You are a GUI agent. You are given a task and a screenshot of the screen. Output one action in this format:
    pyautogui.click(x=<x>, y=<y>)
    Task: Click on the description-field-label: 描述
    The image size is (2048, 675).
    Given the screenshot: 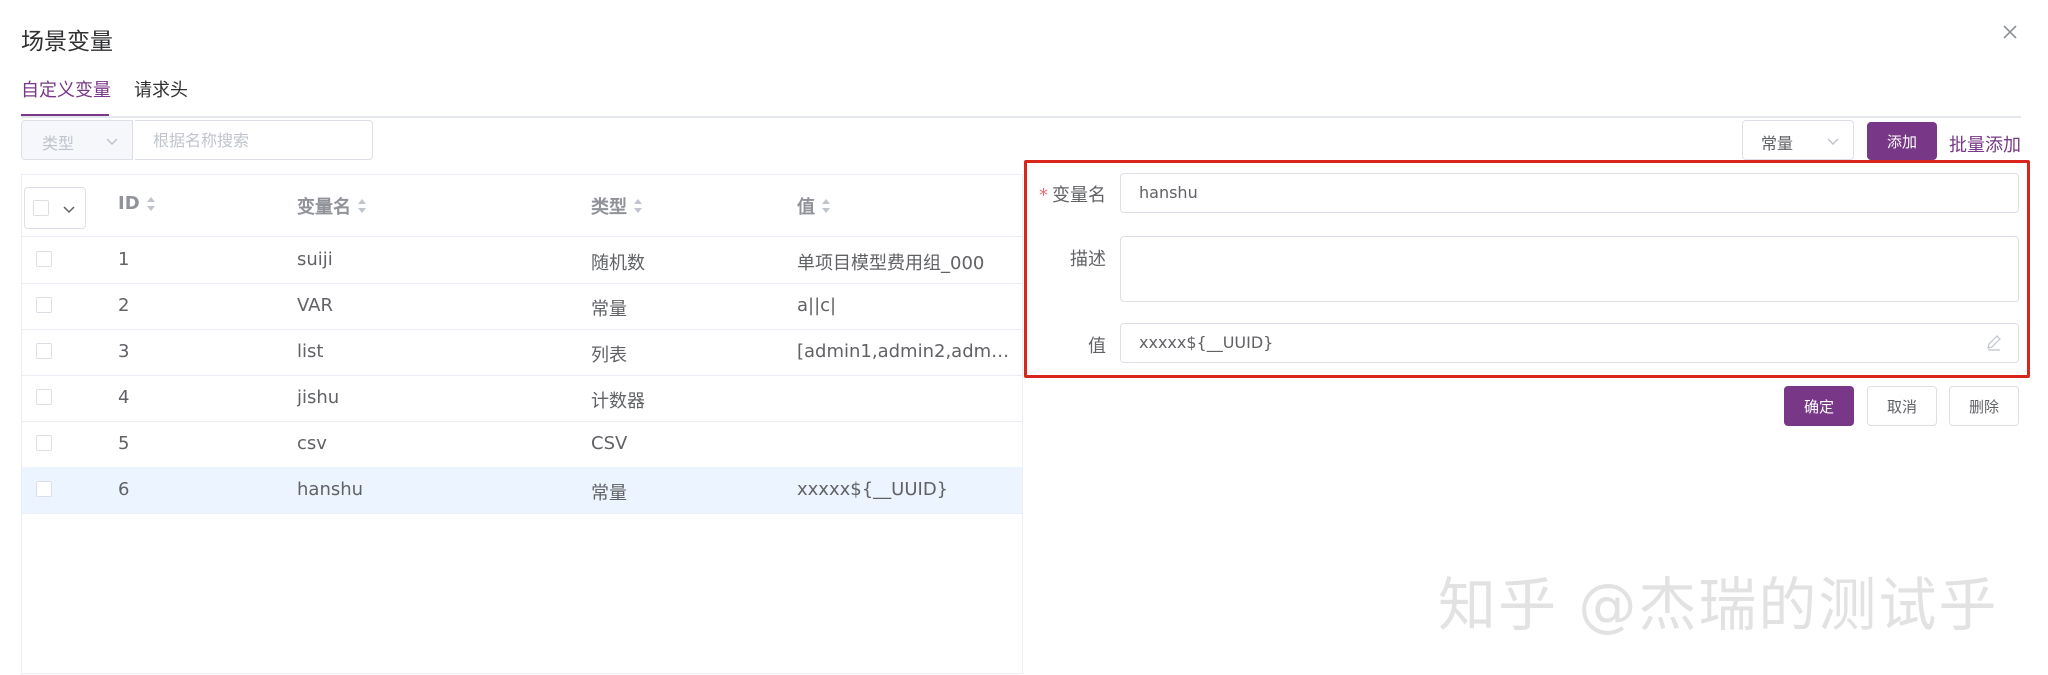 What is the action you would take?
    pyautogui.click(x=1088, y=259)
    